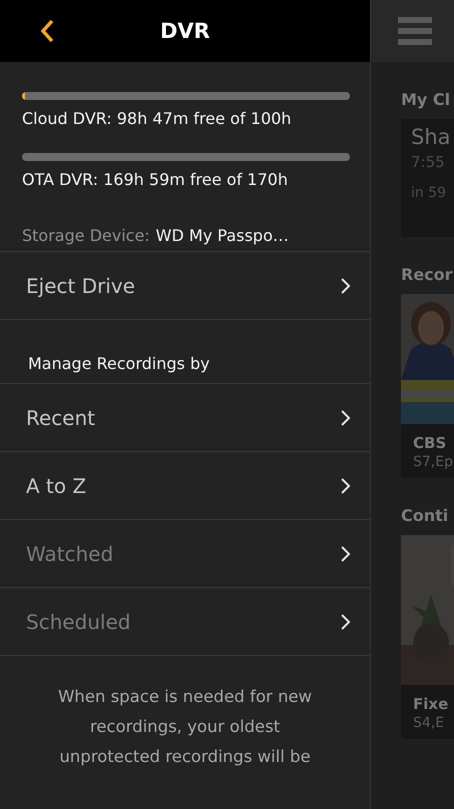  Describe the element at coordinates (426, 100) in the screenshot. I see `section-title: My Cl` at that location.